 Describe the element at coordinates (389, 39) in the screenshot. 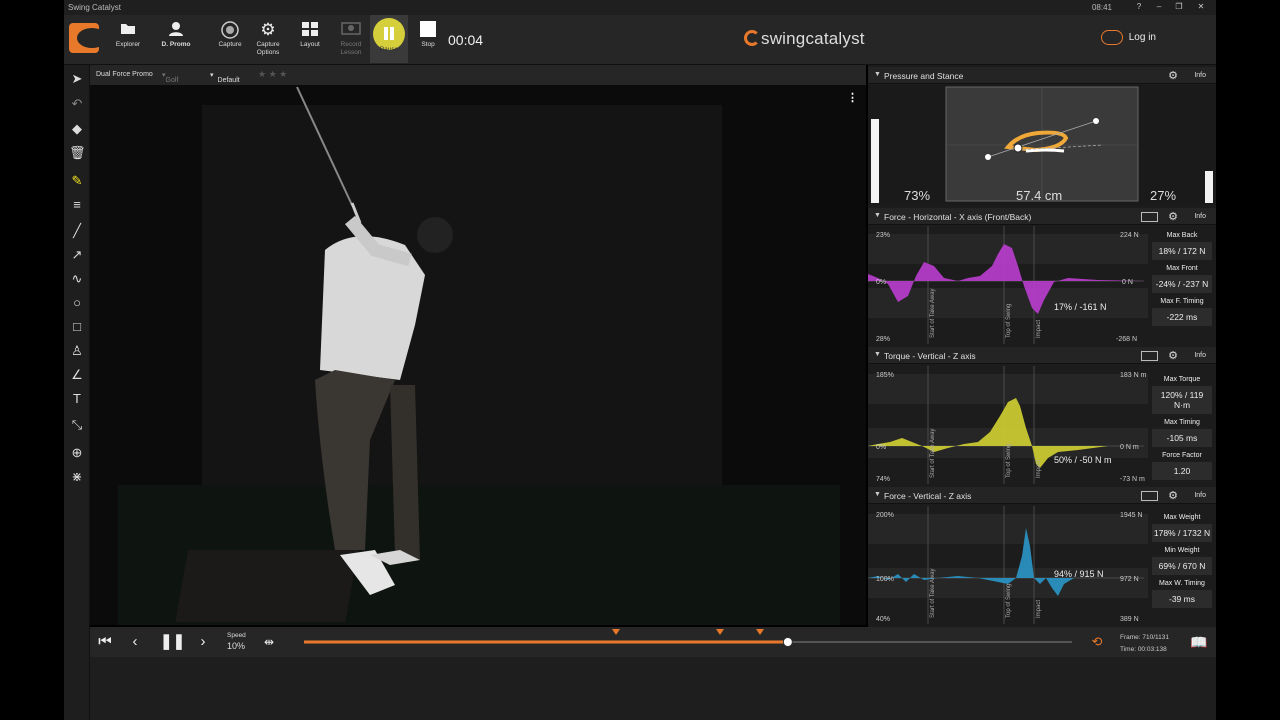

I see `pause-recording-button: Pause` at that location.